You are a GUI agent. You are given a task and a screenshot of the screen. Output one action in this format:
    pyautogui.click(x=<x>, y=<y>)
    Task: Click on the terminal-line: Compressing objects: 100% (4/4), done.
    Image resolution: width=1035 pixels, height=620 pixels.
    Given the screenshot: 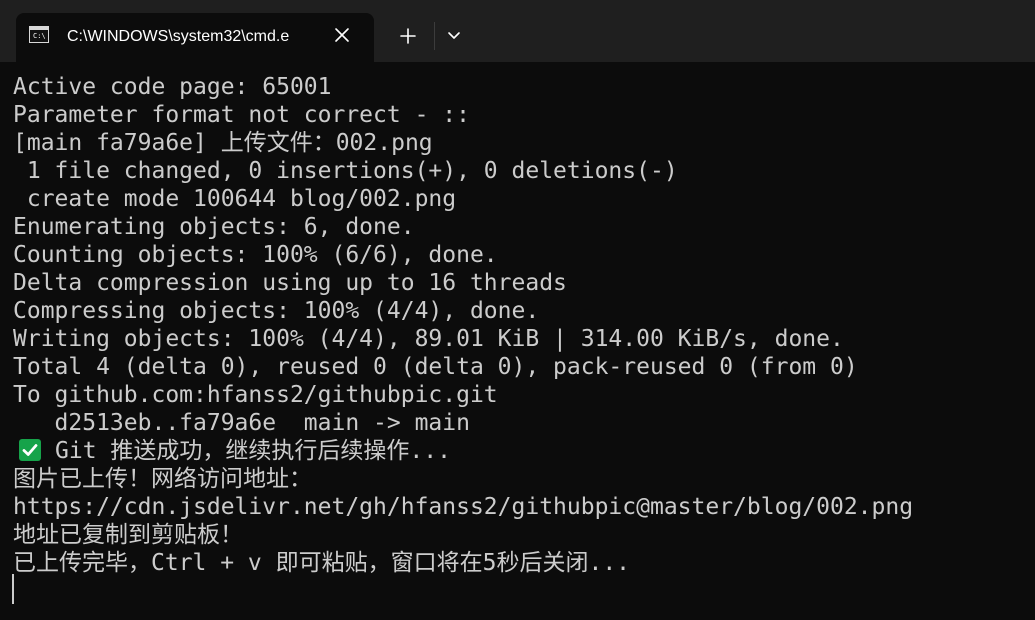 What is the action you would take?
    pyautogui.click(x=276, y=311)
    